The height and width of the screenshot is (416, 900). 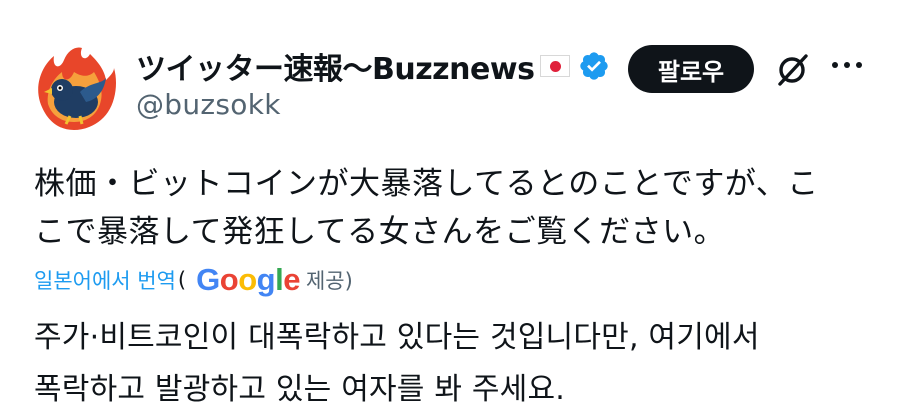 I want to click on more-options-icon, so click(x=847, y=65).